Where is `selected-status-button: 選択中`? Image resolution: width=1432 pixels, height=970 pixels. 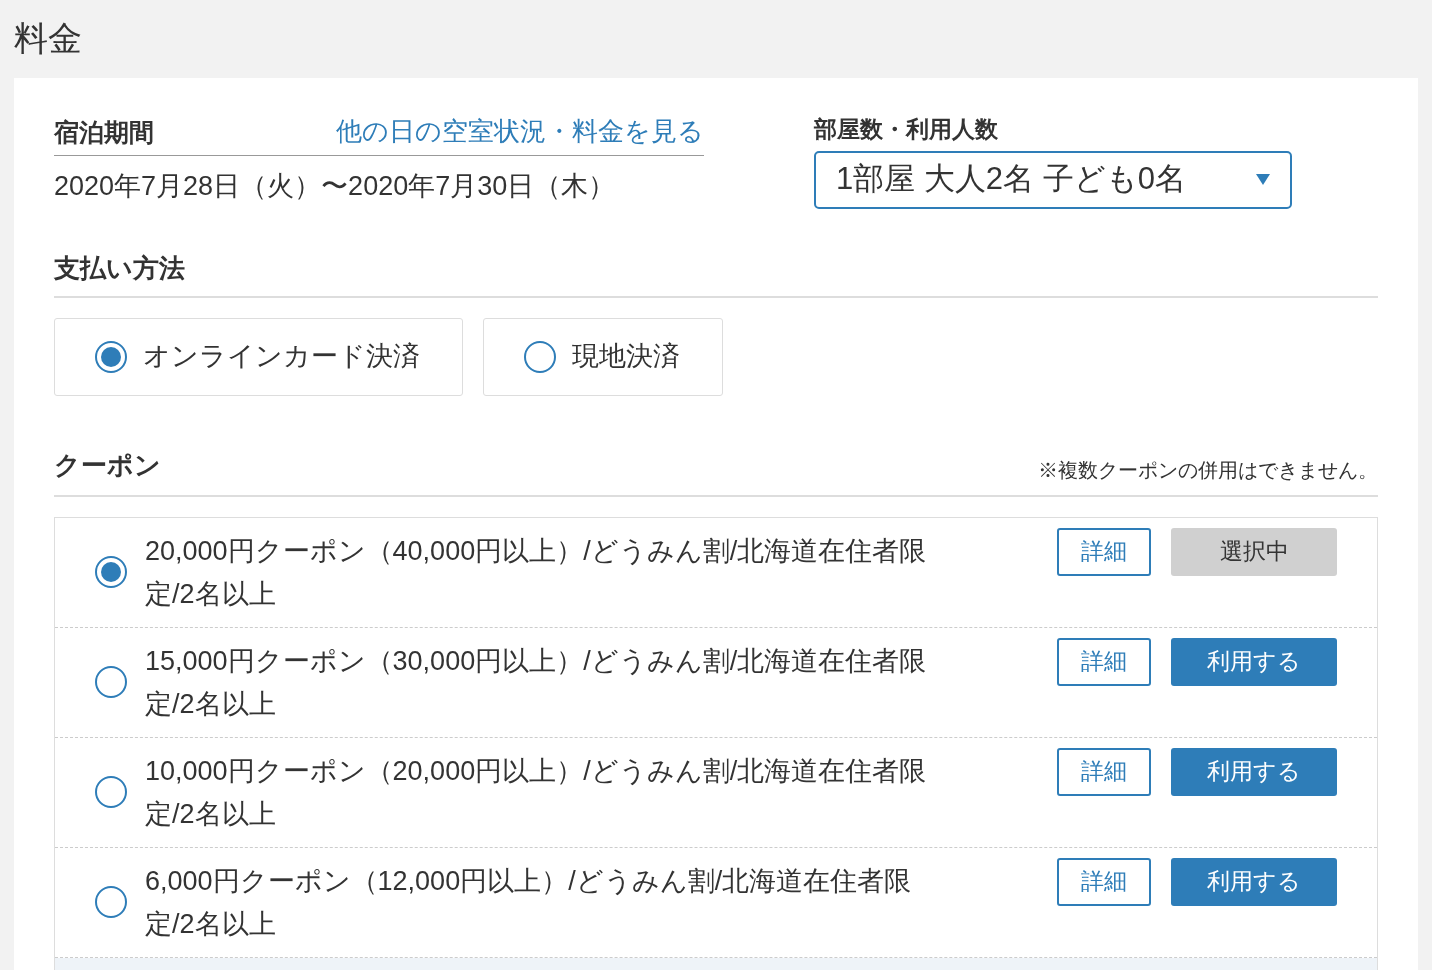
selected-status-button: 選択中 is located at coordinates (1254, 551).